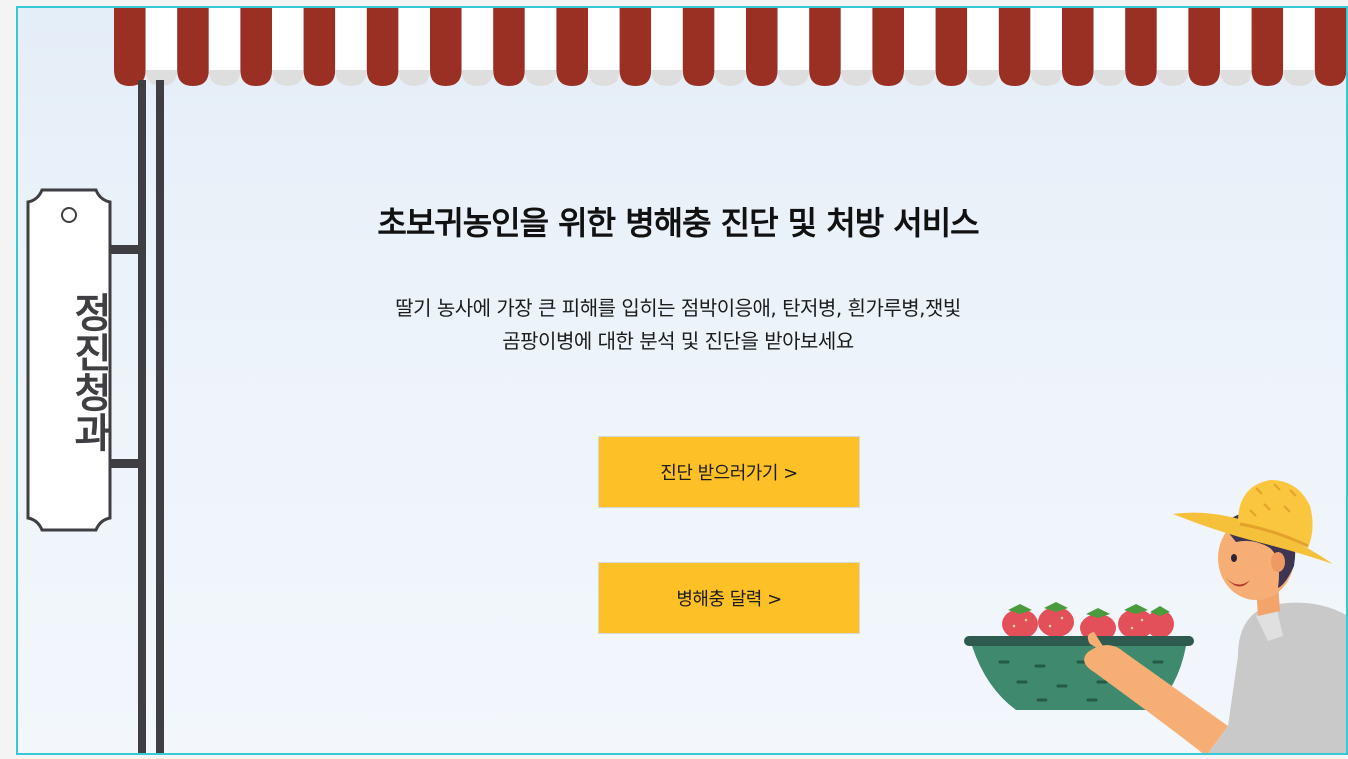  Describe the element at coordinates (730, 47) in the screenshot. I see `striped-awning-icon` at that location.